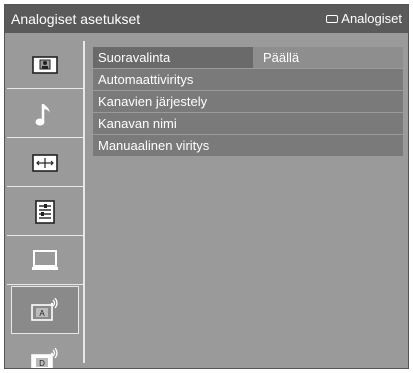  I want to click on page-title: Analogiset asetukset, so click(76, 19).